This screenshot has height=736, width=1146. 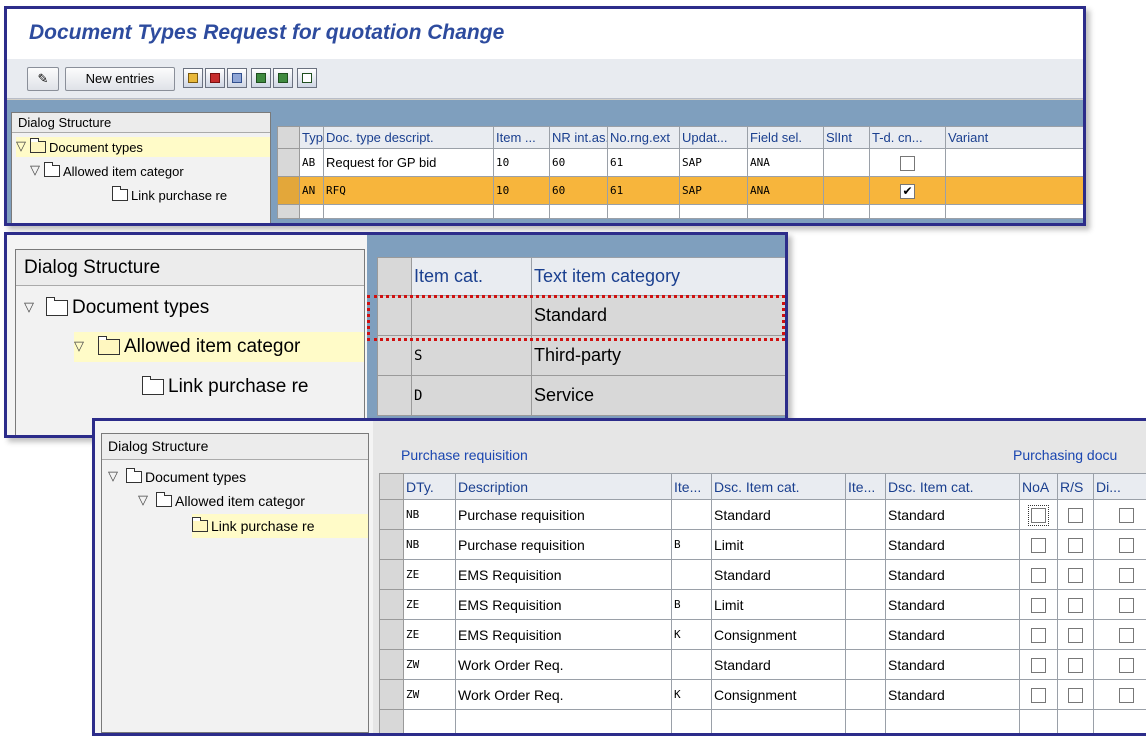 What do you see at coordinates (786, 191) in the screenshot?
I see `field-sel-cell: ANA` at bounding box center [786, 191].